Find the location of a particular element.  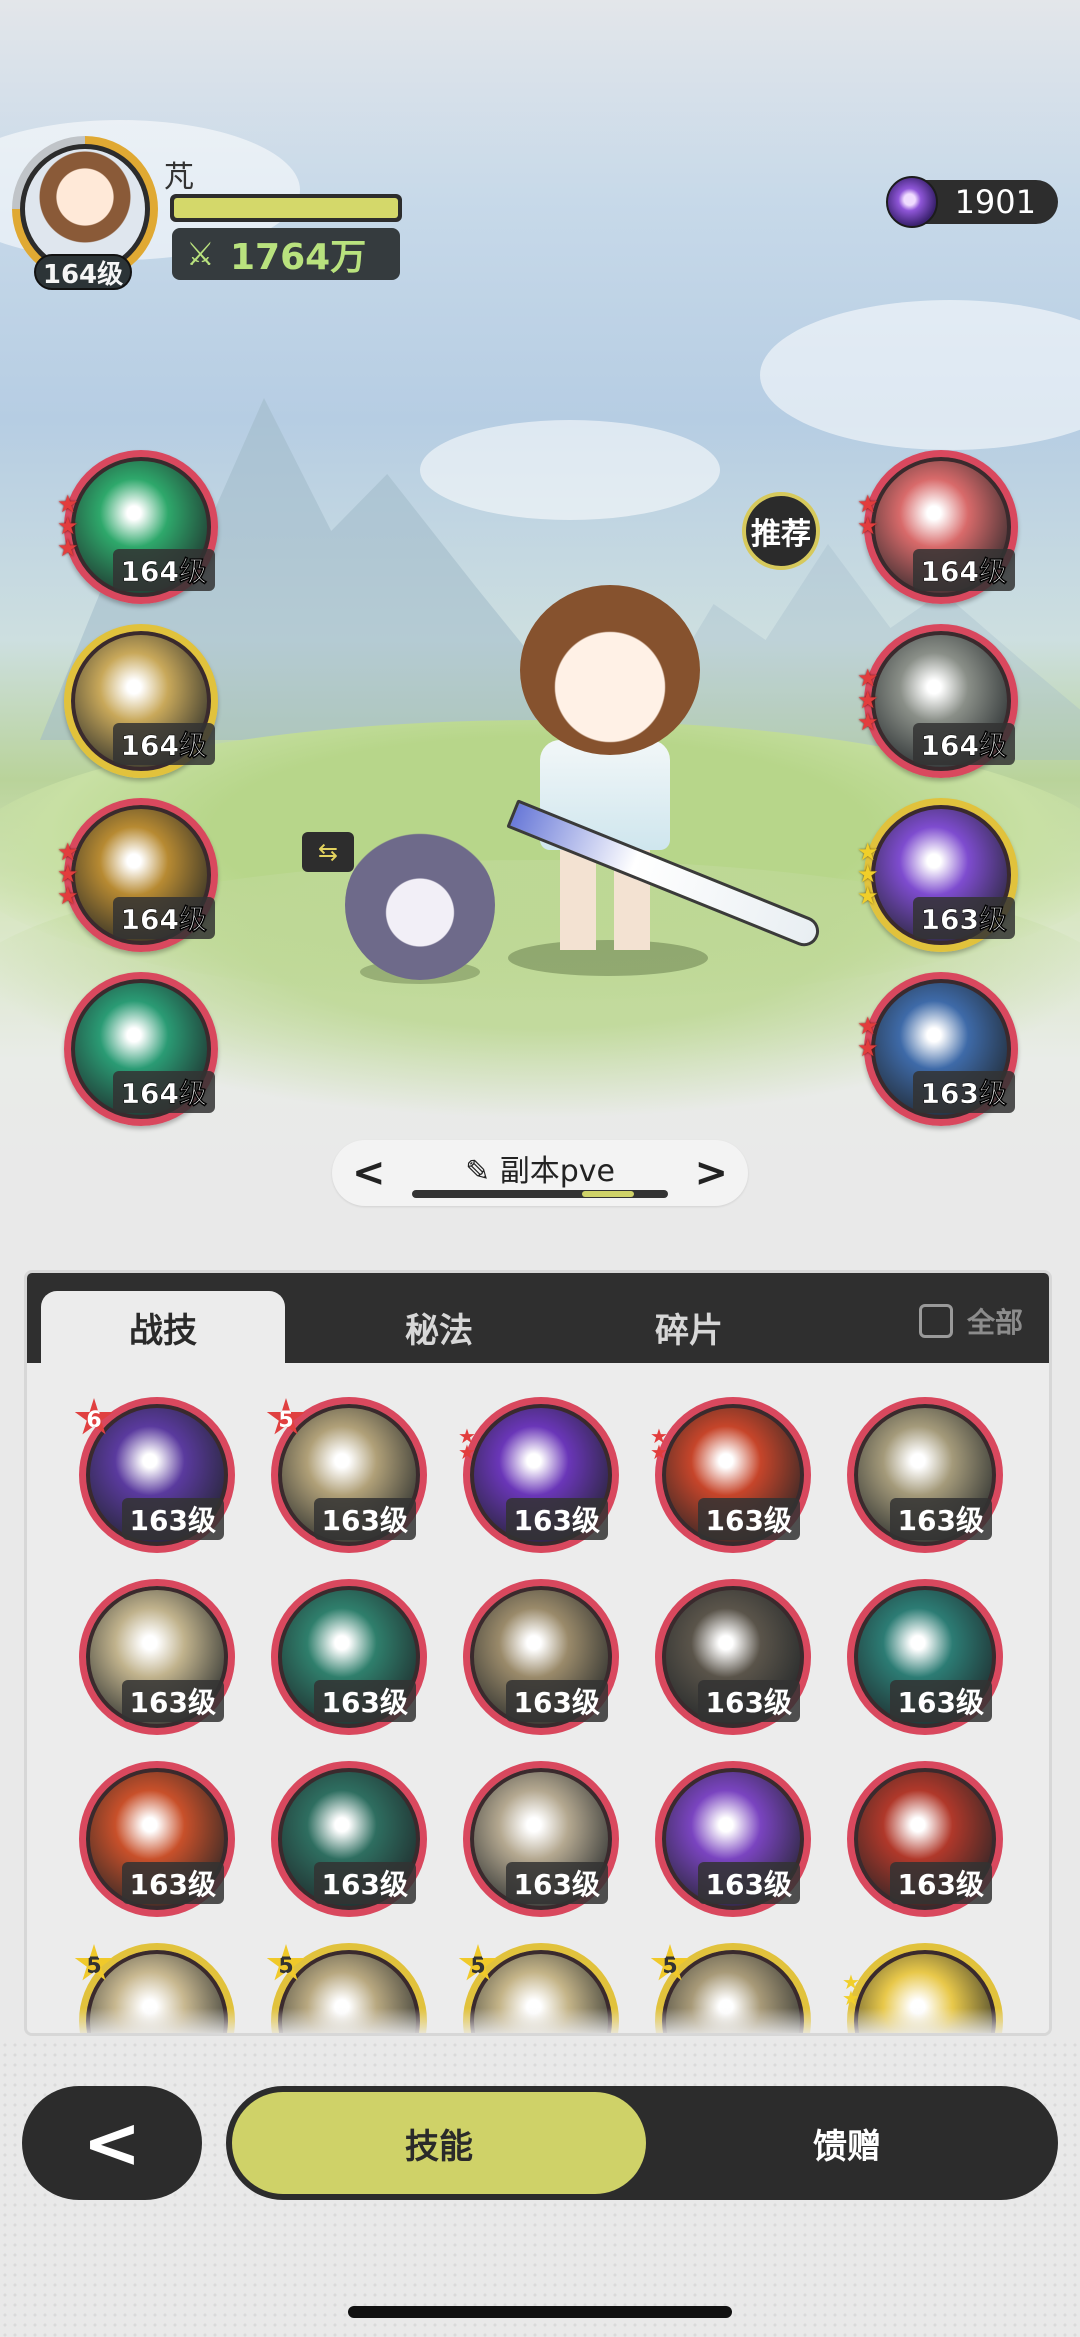

show-all-checkbox is located at coordinates (935, 1321).